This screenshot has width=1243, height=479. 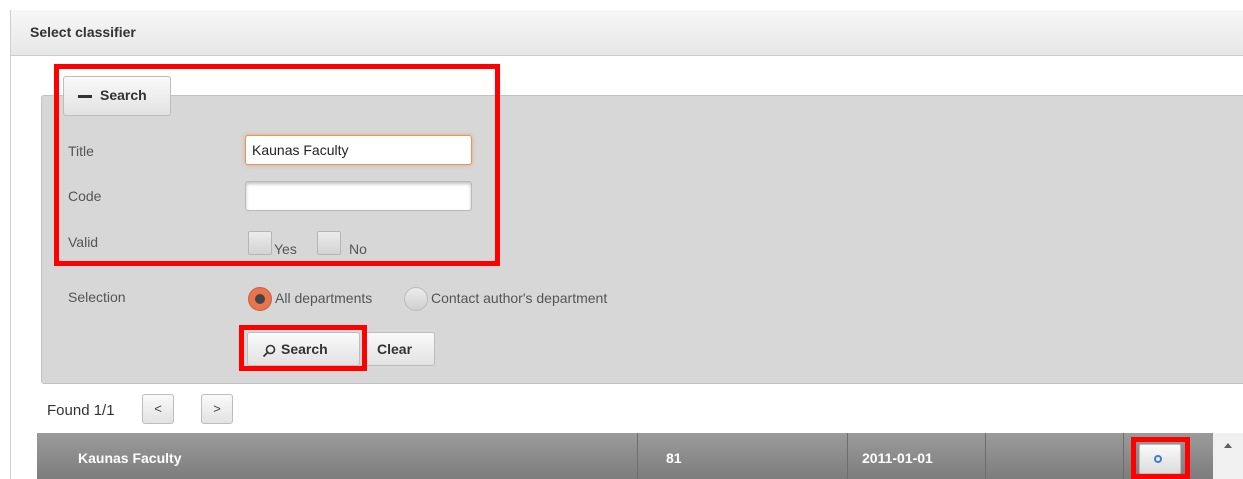 I want to click on clear-button-label: Clear, so click(x=395, y=349).